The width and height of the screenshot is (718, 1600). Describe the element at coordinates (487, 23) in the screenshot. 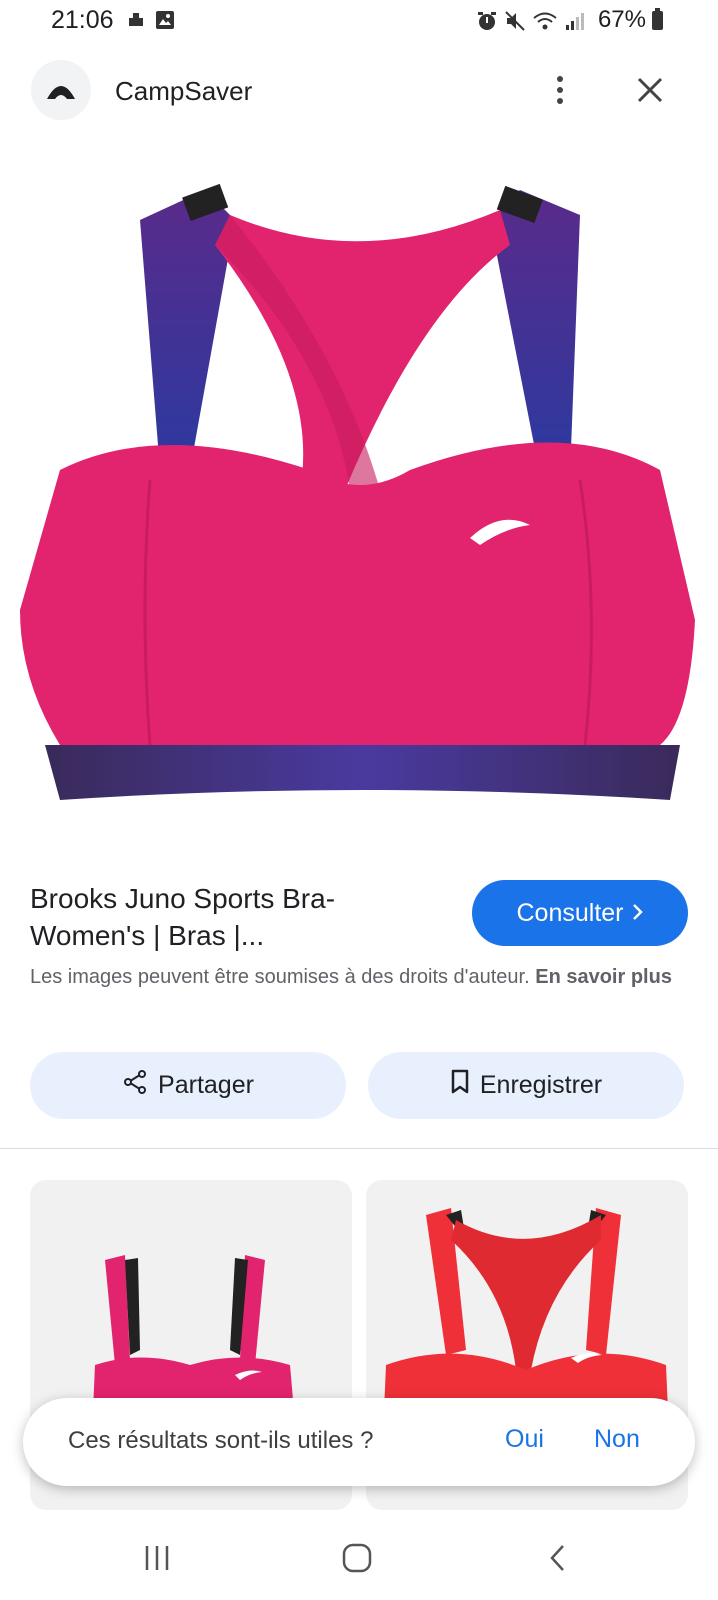

I see `alarm-icon` at that location.